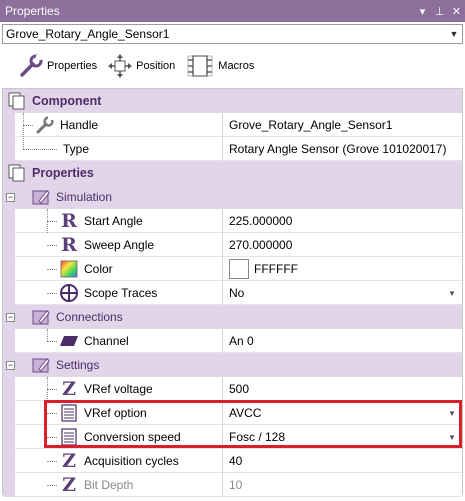 Image resolution: width=465 pixels, height=501 pixels. I want to click on properties-toolbar: Properties Position Macros, so click(232, 66).